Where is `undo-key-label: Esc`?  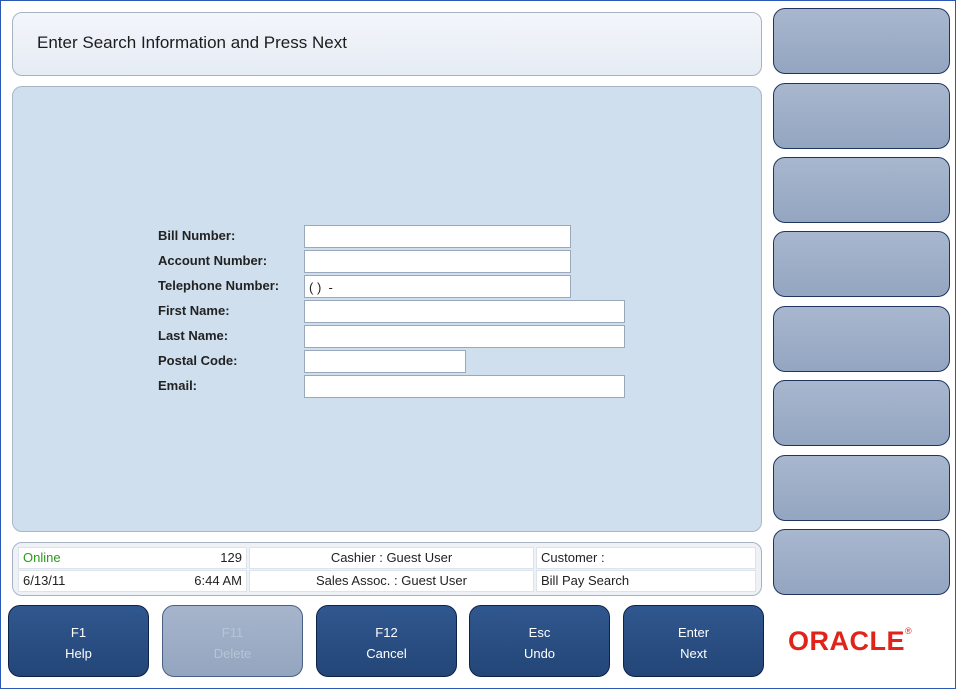 undo-key-label: Esc is located at coordinates (539, 632).